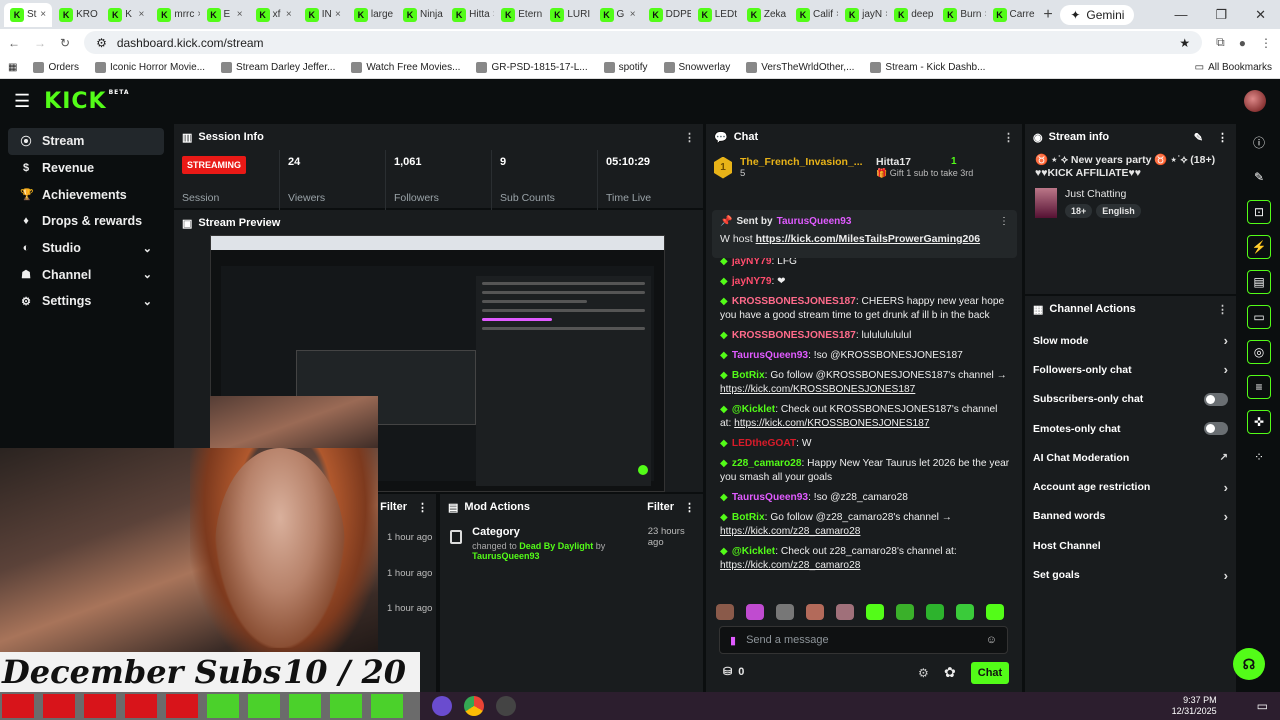  What do you see at coordinates (863, 640) in the screenshot?
I see `chat-input: ▮ Send a message ☺` at bounding box center [863, 640].